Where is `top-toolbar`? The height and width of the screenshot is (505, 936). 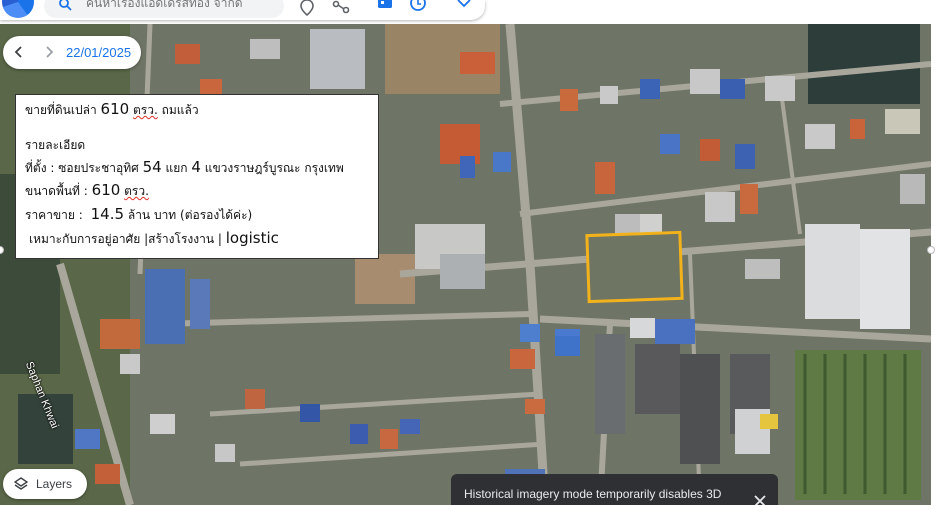 top-toolbar is located at coordinates (242, 10).